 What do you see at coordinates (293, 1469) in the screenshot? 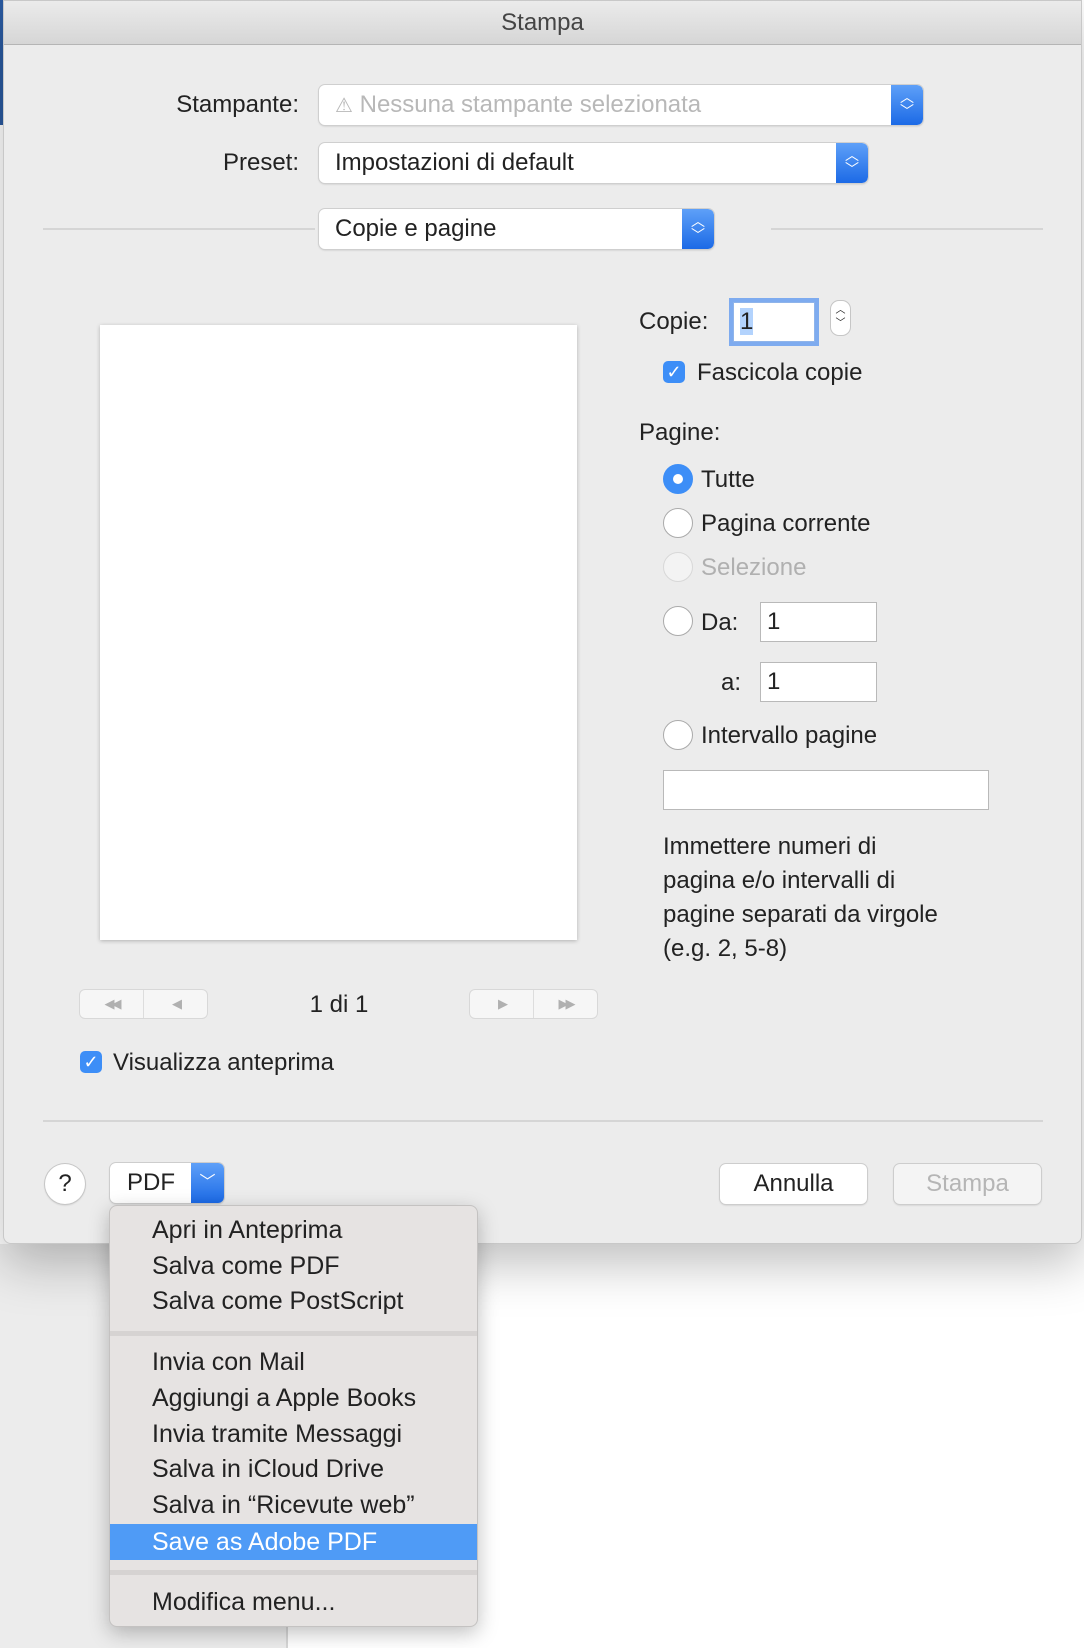
I see `menu-item-icloud-drive: Salva in iCloud Drive` at bounding box center [293, 1469].